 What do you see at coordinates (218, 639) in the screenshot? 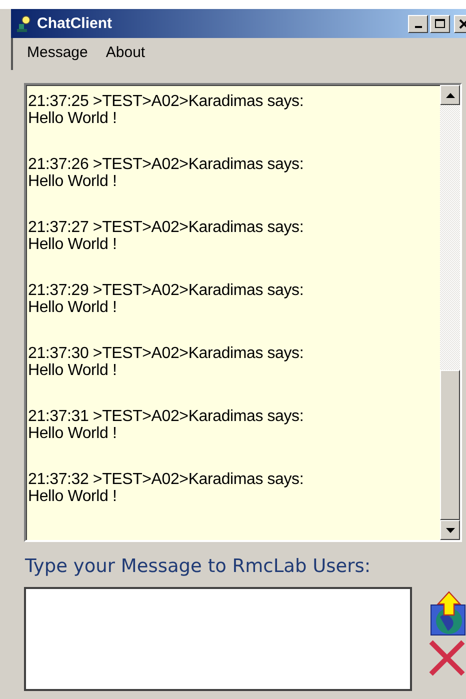
I see `message-input` at bounding box center [218, 639].